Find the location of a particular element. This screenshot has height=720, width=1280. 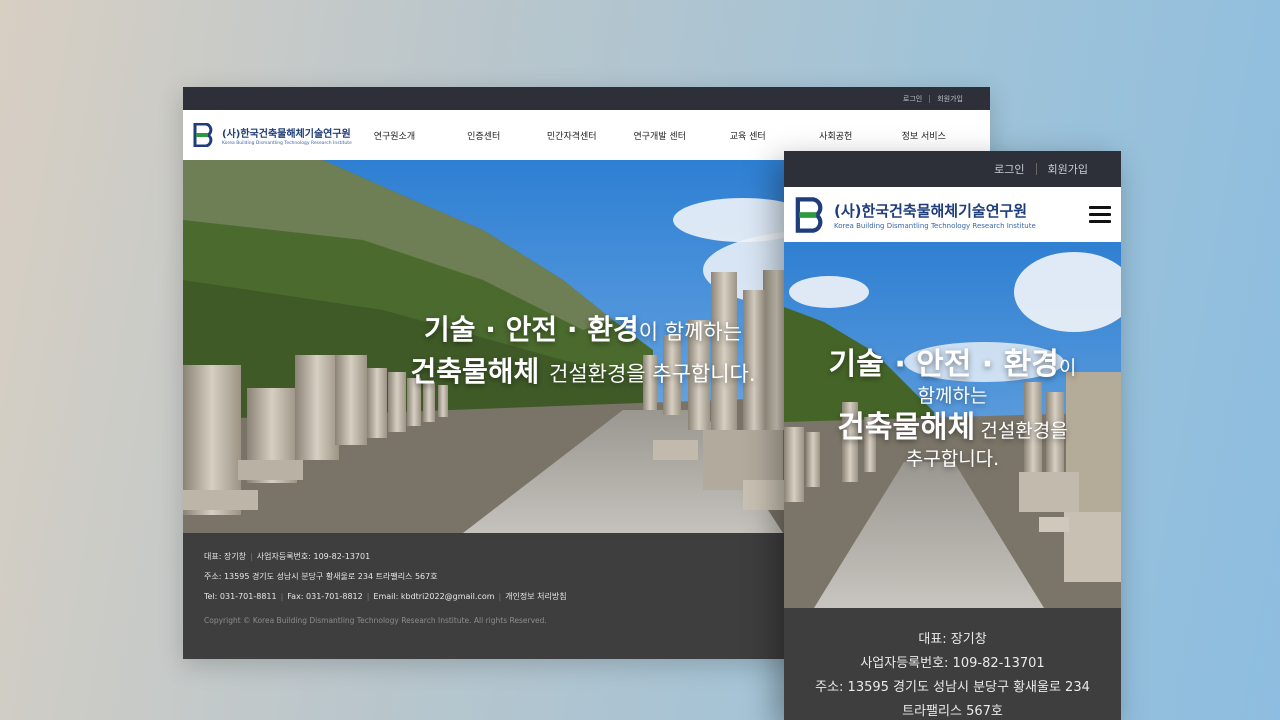

hero-line3-main: 건축물해체 is located at coordinates (906, 427).